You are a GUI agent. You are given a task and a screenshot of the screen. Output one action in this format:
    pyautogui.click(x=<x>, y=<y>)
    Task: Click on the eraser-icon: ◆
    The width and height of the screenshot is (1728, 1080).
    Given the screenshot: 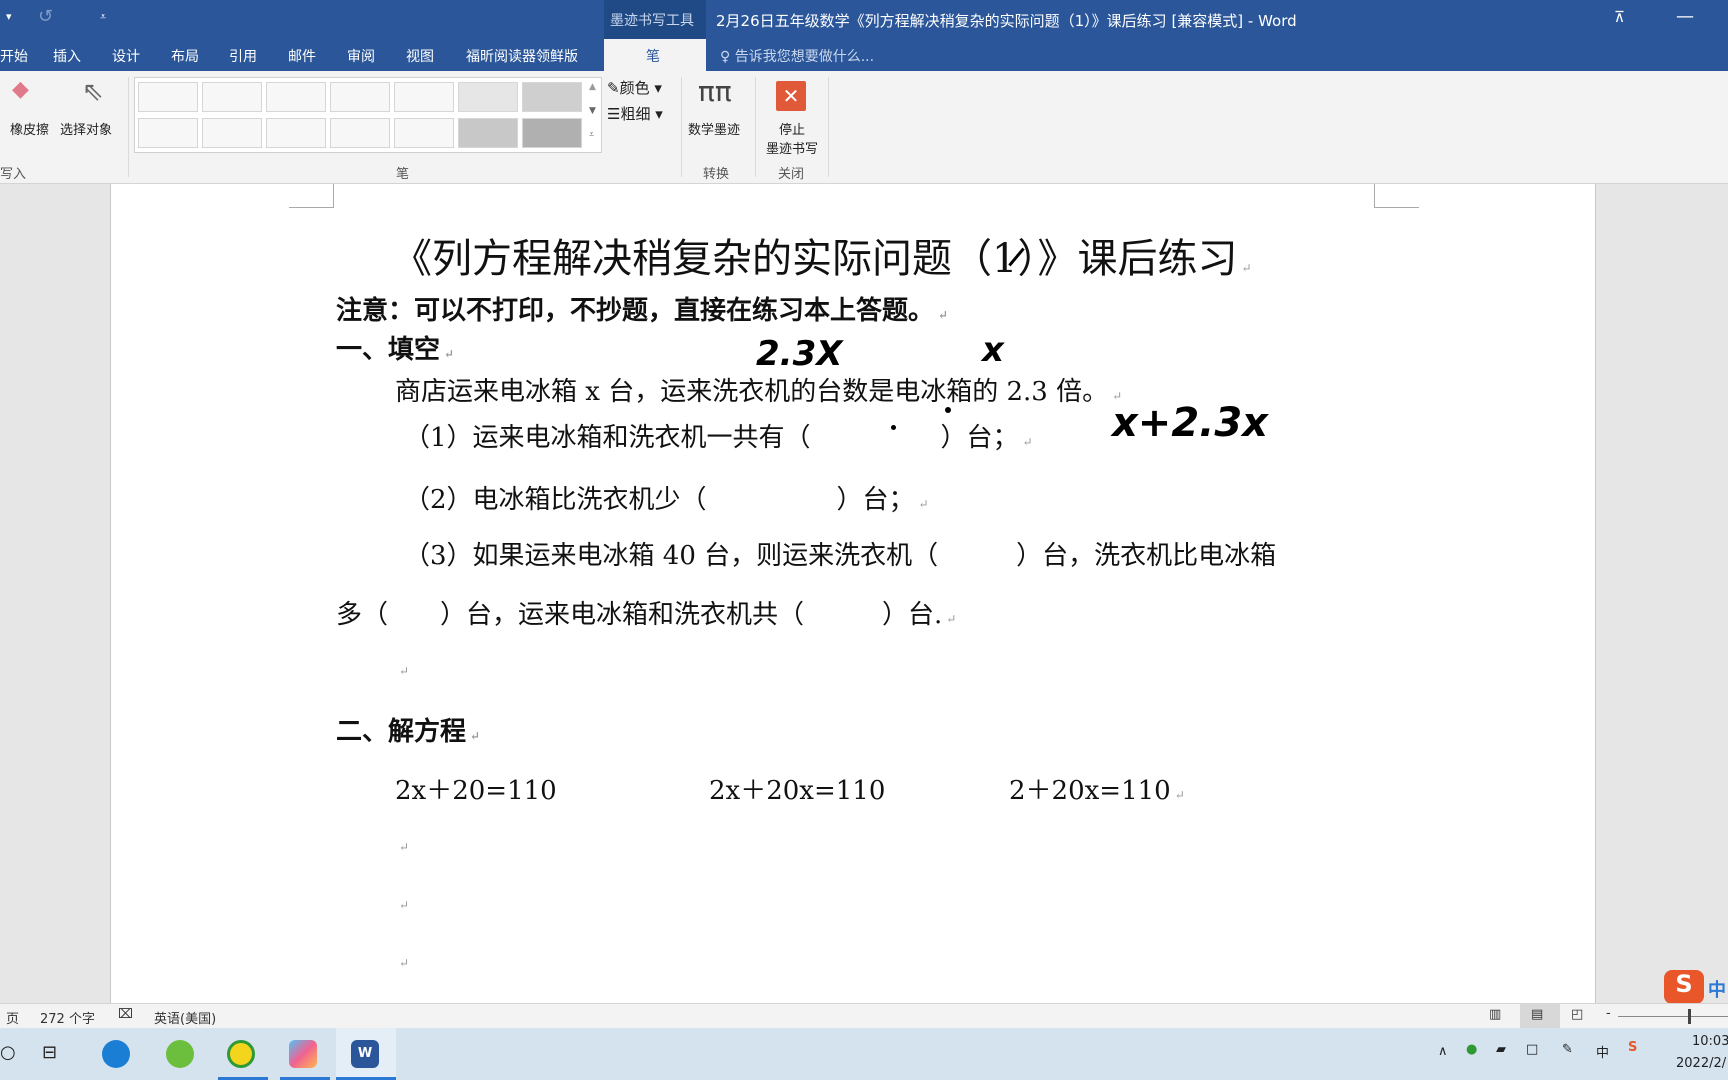 What is the action you would take?
    pyautogui.click(x=20, y=89)
    